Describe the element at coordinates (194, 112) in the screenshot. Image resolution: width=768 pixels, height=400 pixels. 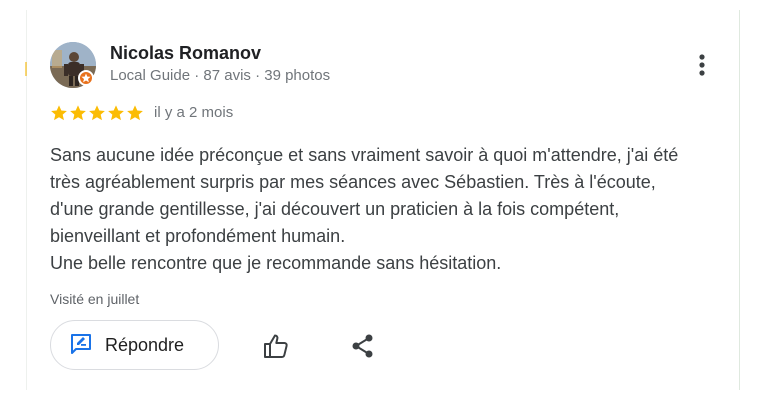
I see `review-date: il y a 2 mois` at that location.